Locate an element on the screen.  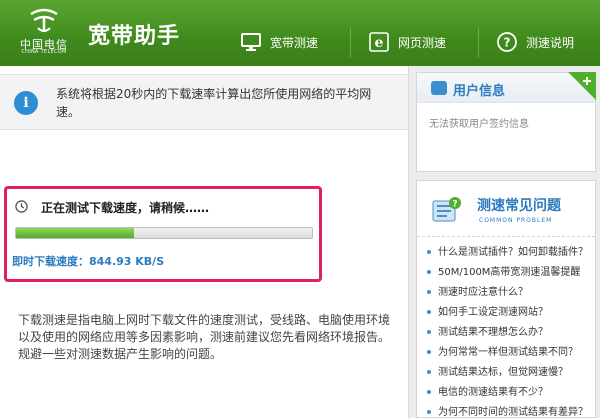
download-progress-bar is located at coordinates (164, 233).